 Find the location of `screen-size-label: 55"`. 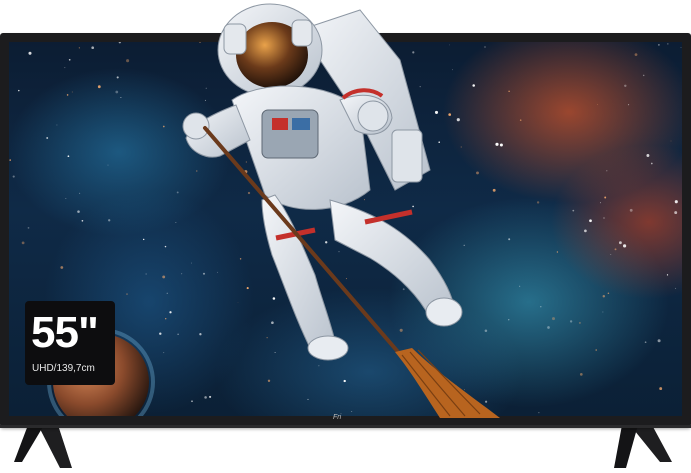

screen-size-label: 55" is located at coordinates (65, 332).